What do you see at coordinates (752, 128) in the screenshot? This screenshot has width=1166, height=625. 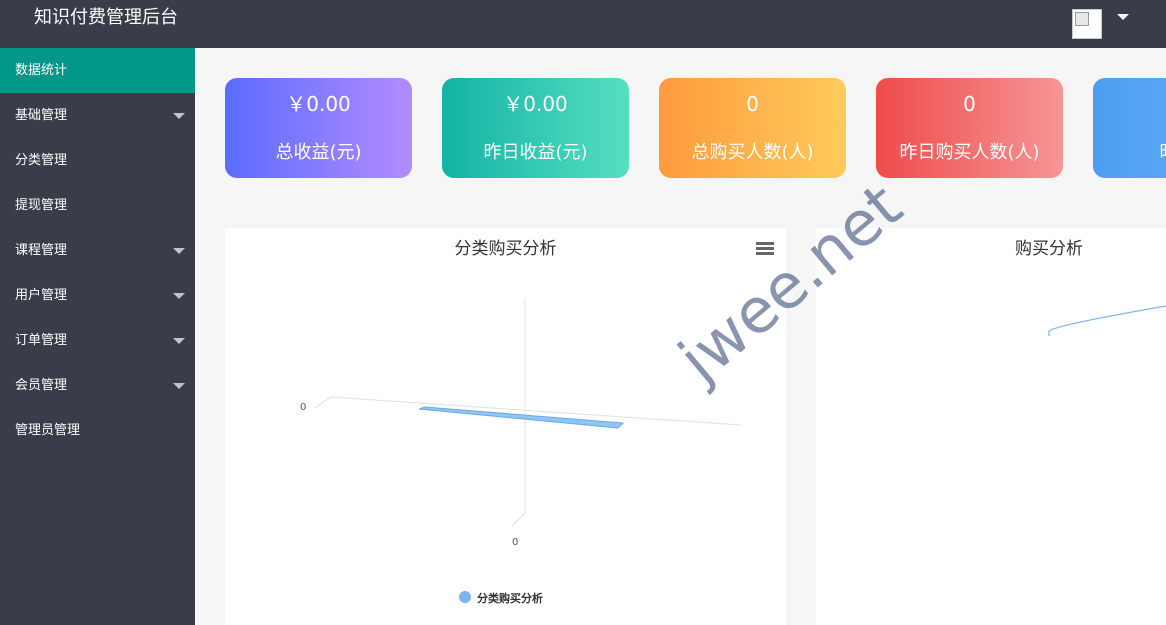 I see `stat-card-total-buyers: 0 总购买人数(人)` at bounding box center [752, 128].